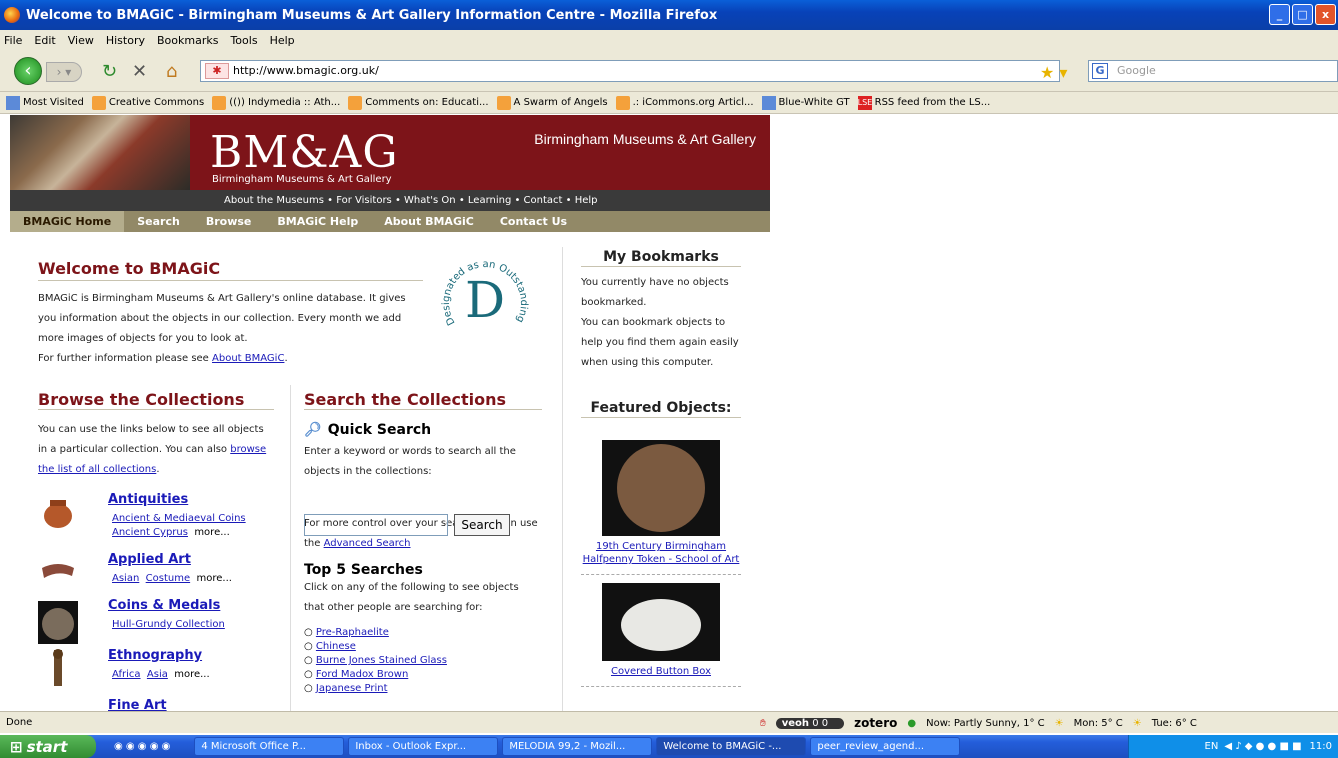  What do you see at coordinates (630, 71) in the screenshot?
I see `url-bar: ✱ http://www.bmagic.org.uk/` at bounding box center [630, 71].